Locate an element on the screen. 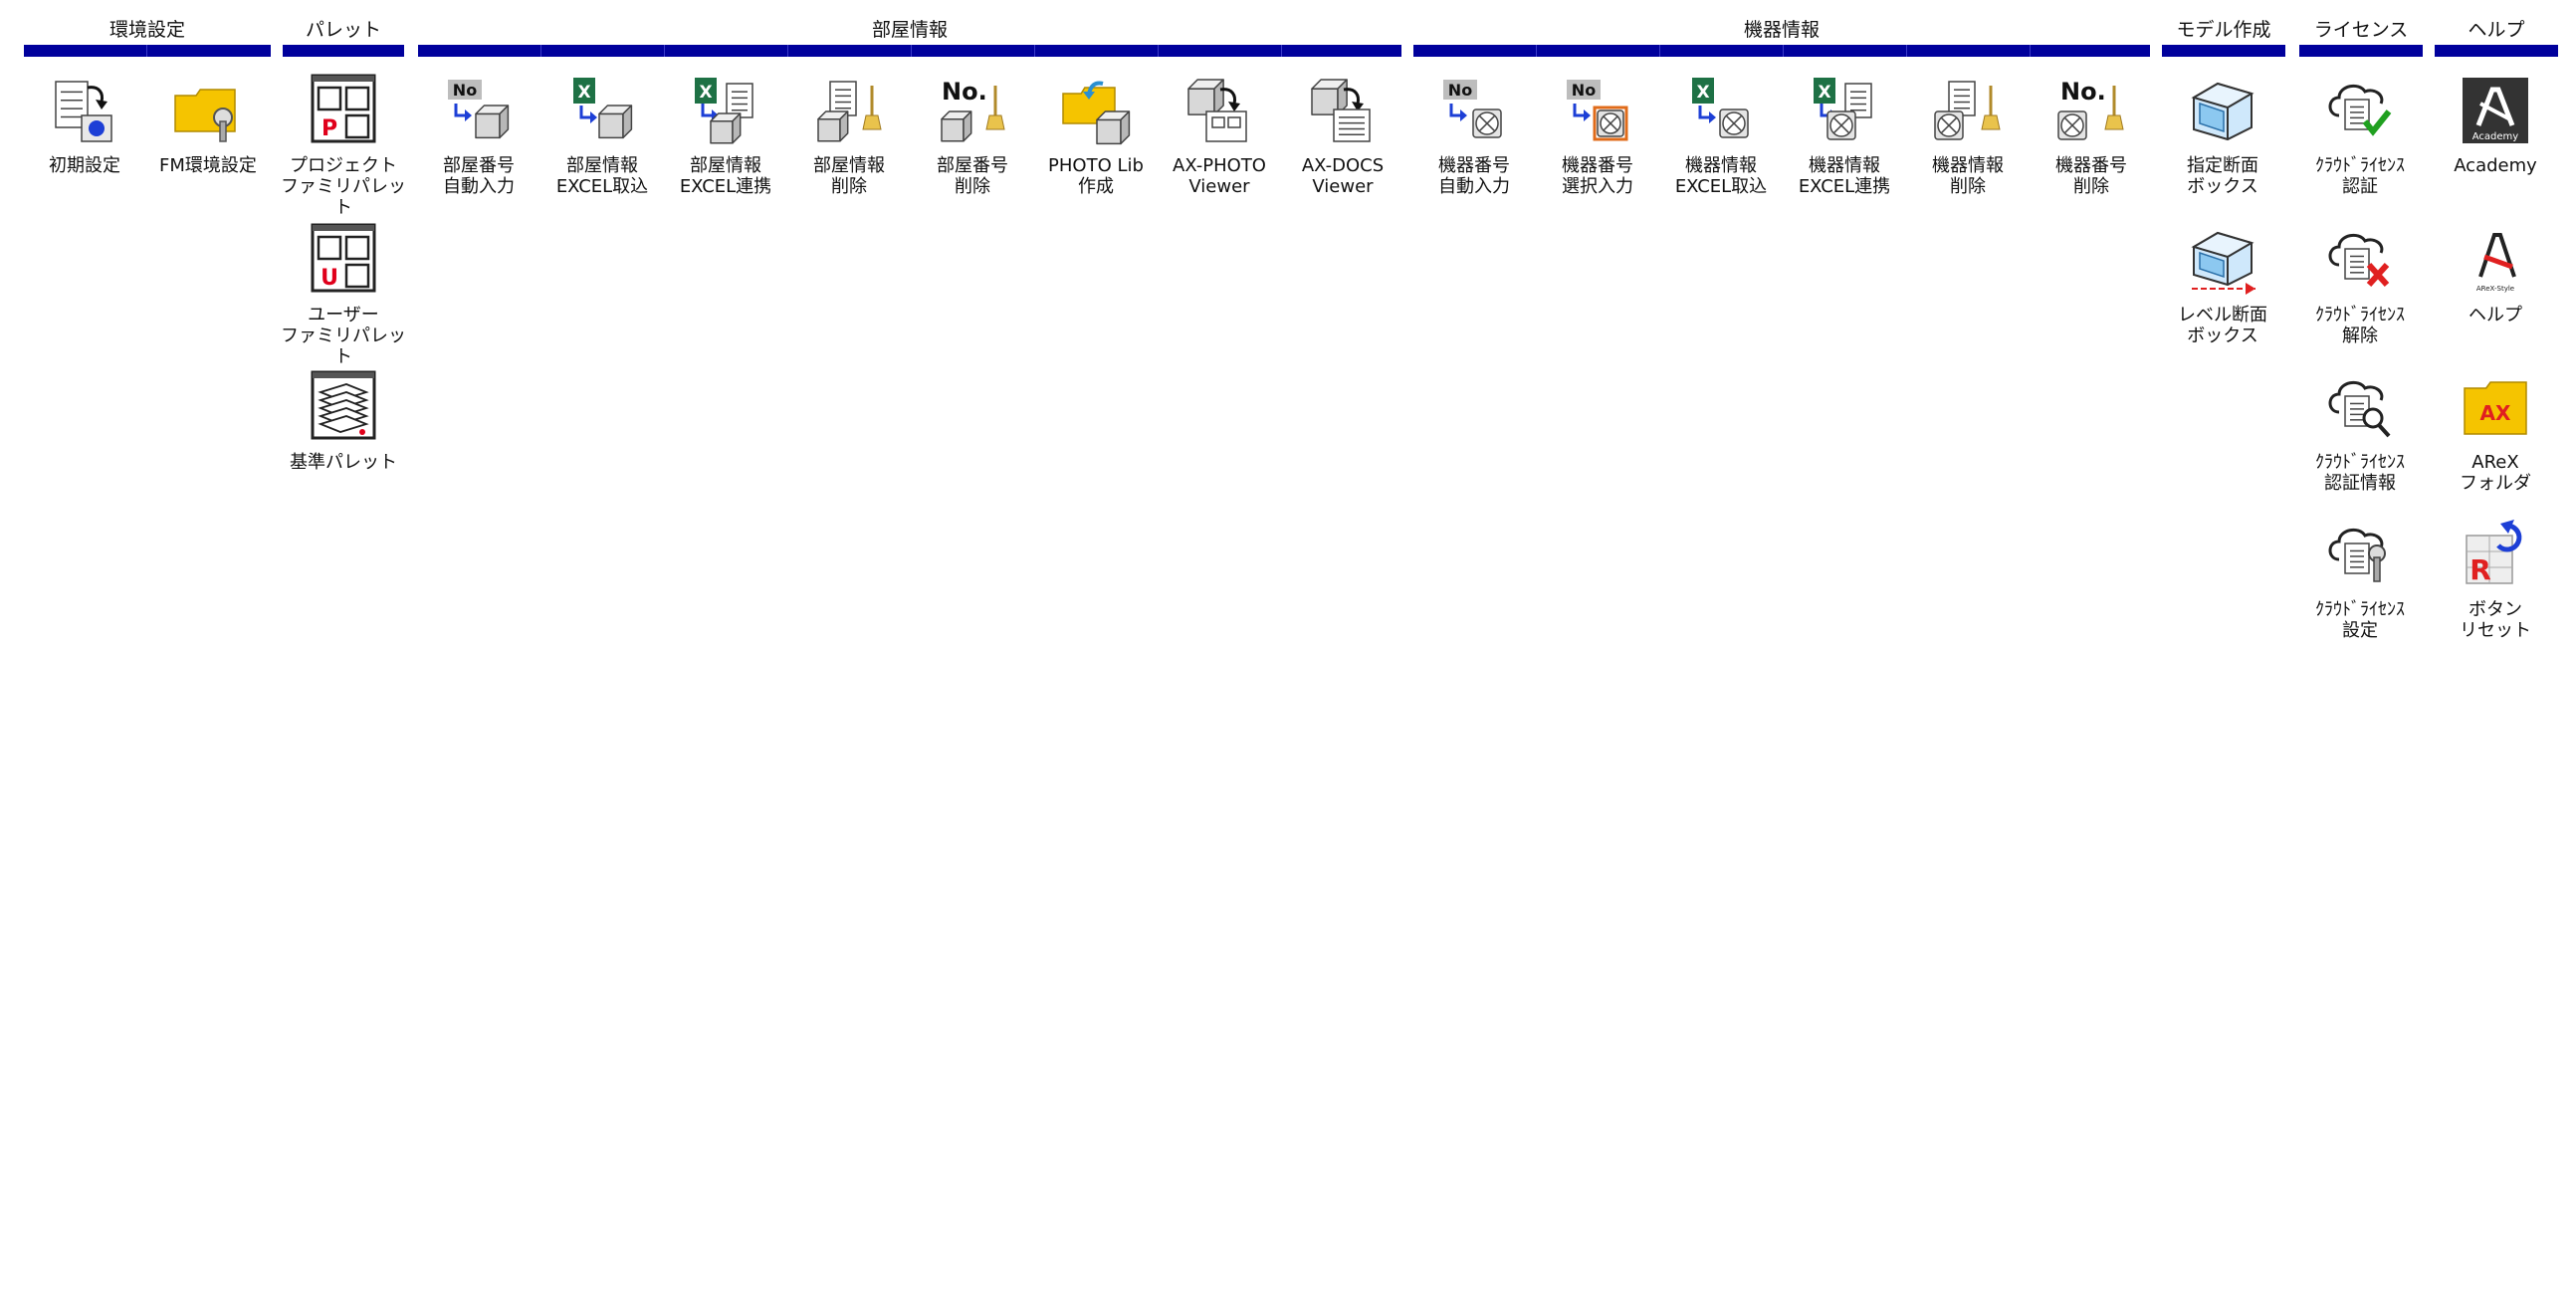  button-label: PHOTO Lib 作成 is located at coordinates (1096, 176).